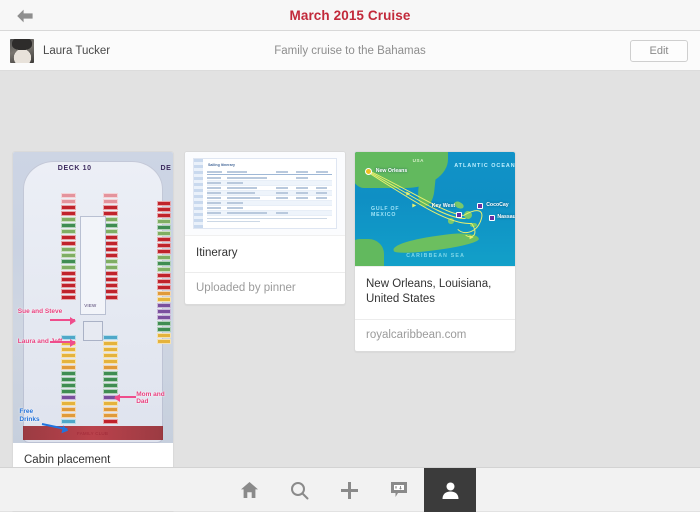  Describe the element at coordinates (659, 51) in the screenshot. I see `edit-button: Edit` at that location.